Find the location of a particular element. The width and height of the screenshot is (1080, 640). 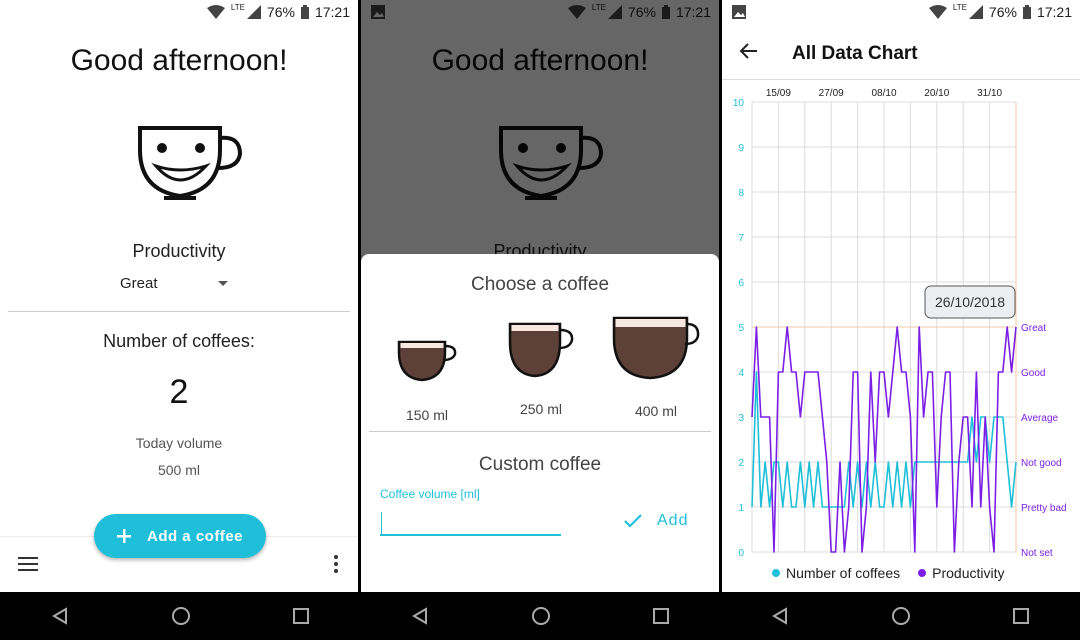

coffee-option-medium: 250 ml is located at coordinates (541, 368).